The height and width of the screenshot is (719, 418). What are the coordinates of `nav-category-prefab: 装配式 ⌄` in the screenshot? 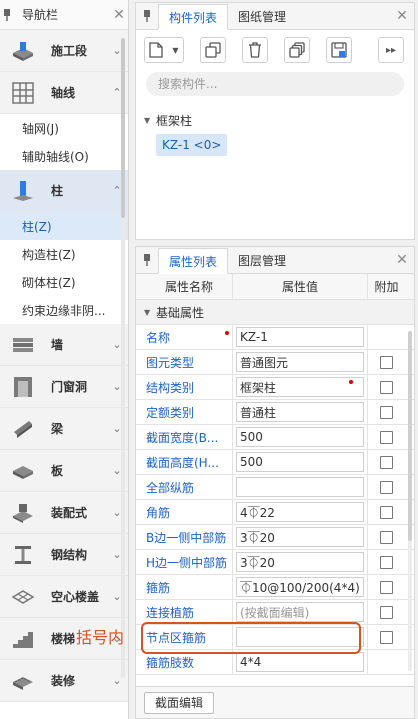 It's located at (64, 513).